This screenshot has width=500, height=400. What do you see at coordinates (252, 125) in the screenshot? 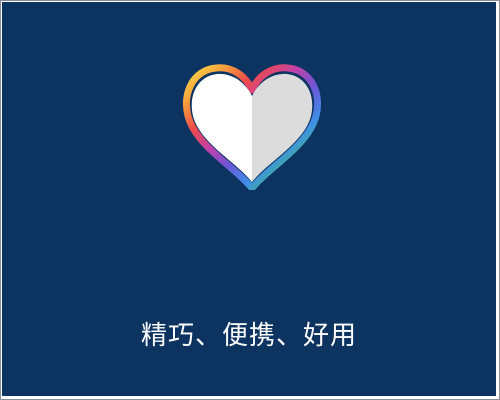
I see `heart-icon` at bounding box center [252, 125].